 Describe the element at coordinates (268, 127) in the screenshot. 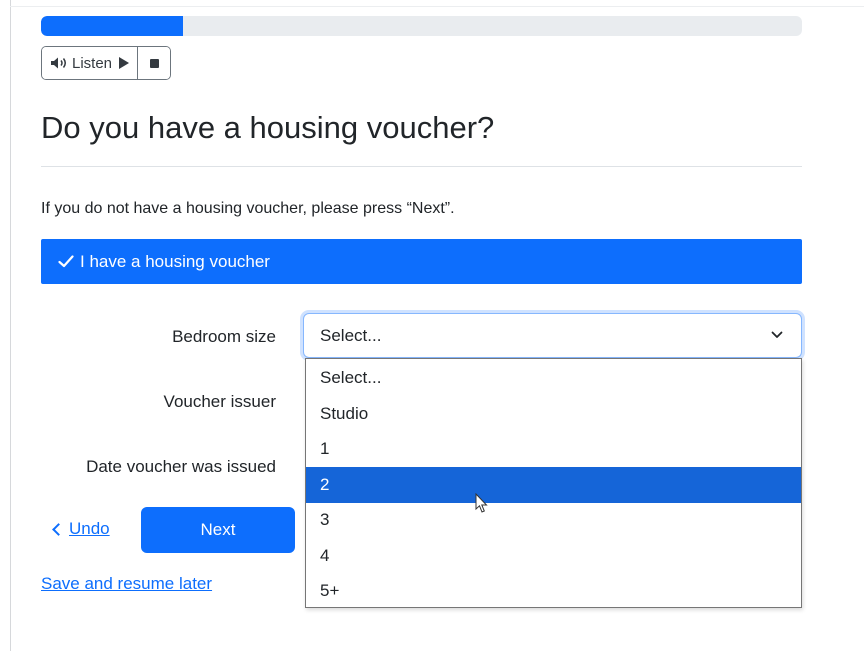

I see `page-title: Do you have a housing voucher?` at that location.